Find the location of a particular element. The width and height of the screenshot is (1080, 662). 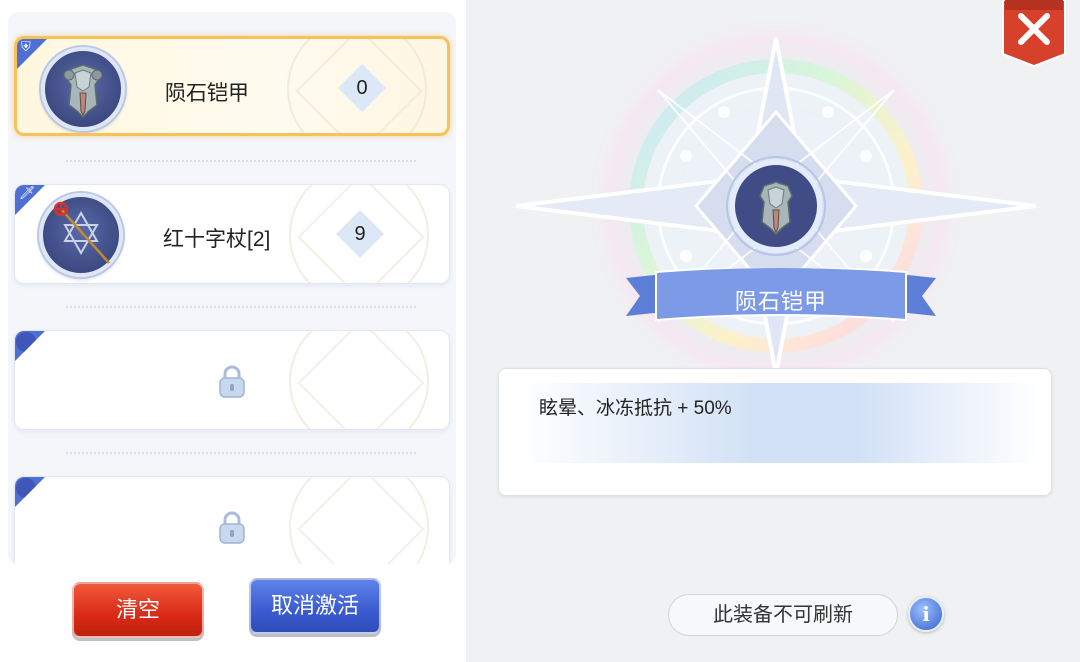

preview-item-title: 陨石铠甲 is located at coordinates (780, 301).